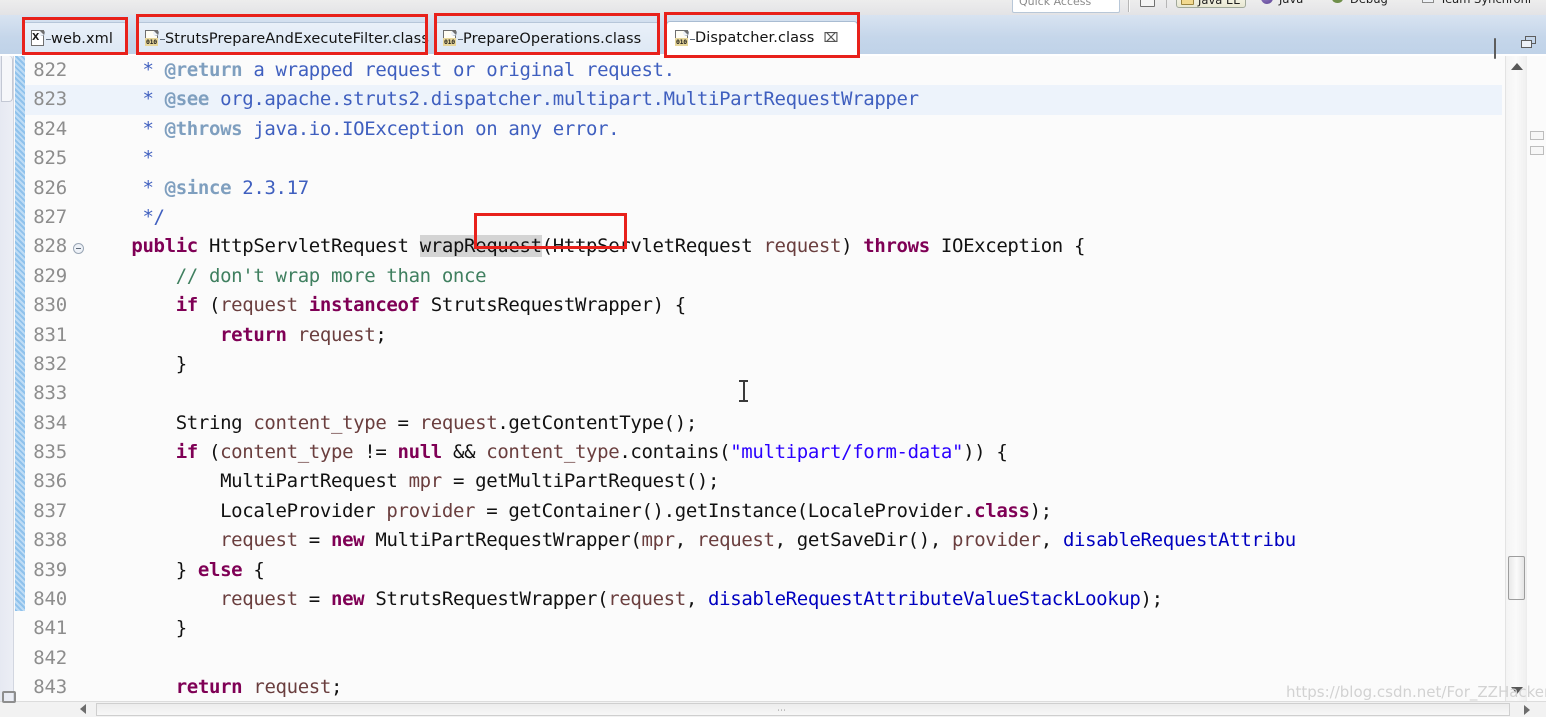 Image resolution: width=1546 pixels, height=717 pixels. Describe the element at coordinates (1536, 378) in the screenshot. I see `overview-ruler` at that location.